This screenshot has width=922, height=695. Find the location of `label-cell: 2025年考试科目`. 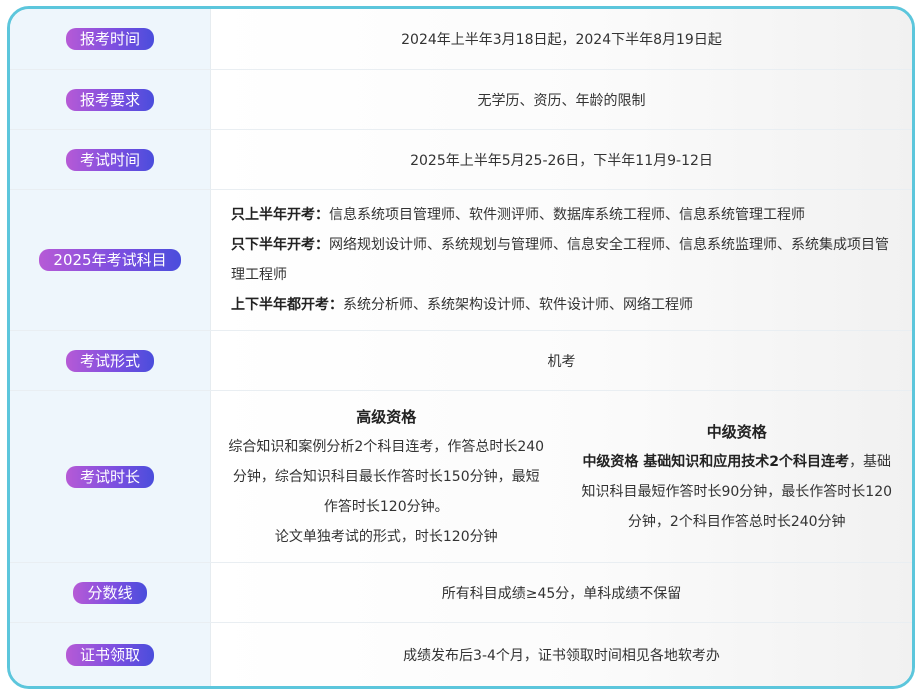

label-cell: 2025年考试科目 is located at coordinates (110, 260).